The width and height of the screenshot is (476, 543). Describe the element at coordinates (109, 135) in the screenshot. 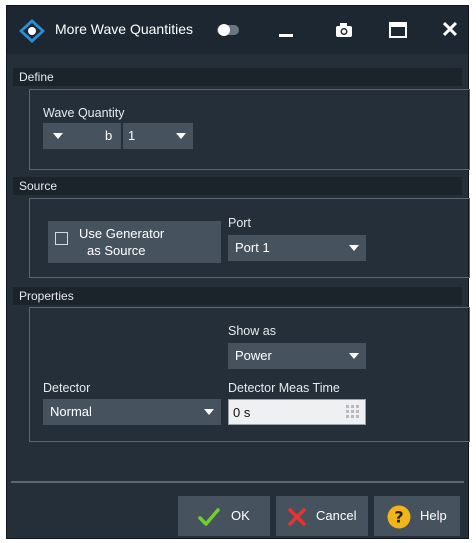

I see `wave-quantity-value: b` at that location.